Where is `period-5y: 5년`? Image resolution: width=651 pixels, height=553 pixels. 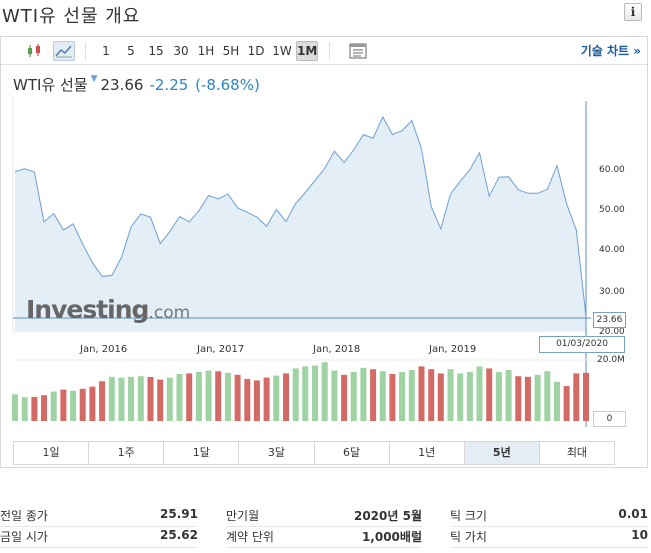 period-5y: 5년 is located at coordinates (502, 453).